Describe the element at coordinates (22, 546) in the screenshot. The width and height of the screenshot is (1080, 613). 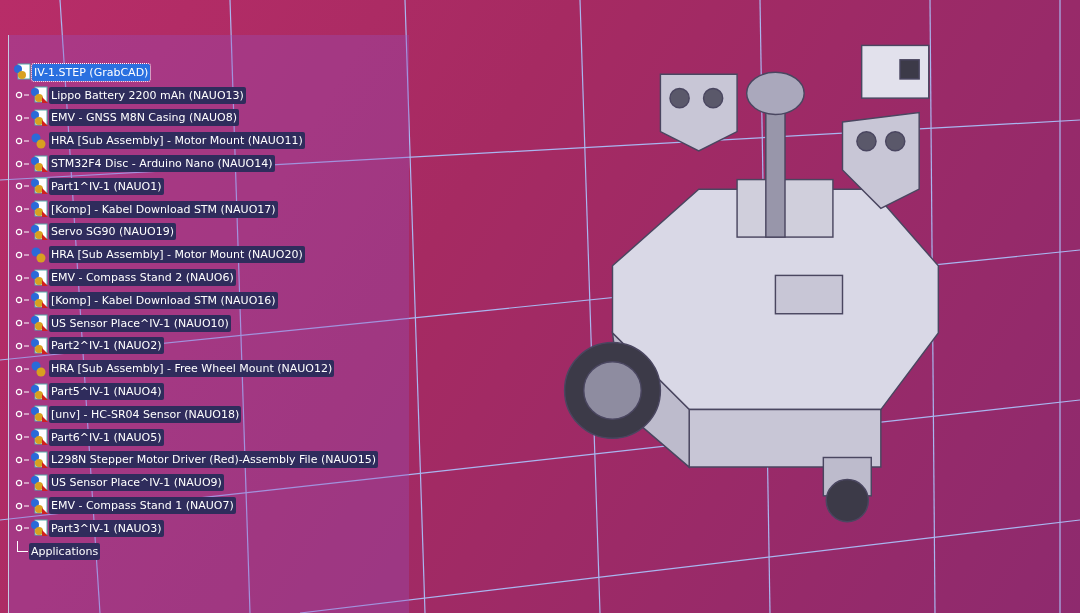
I see `tree-connector-icon` at that location.